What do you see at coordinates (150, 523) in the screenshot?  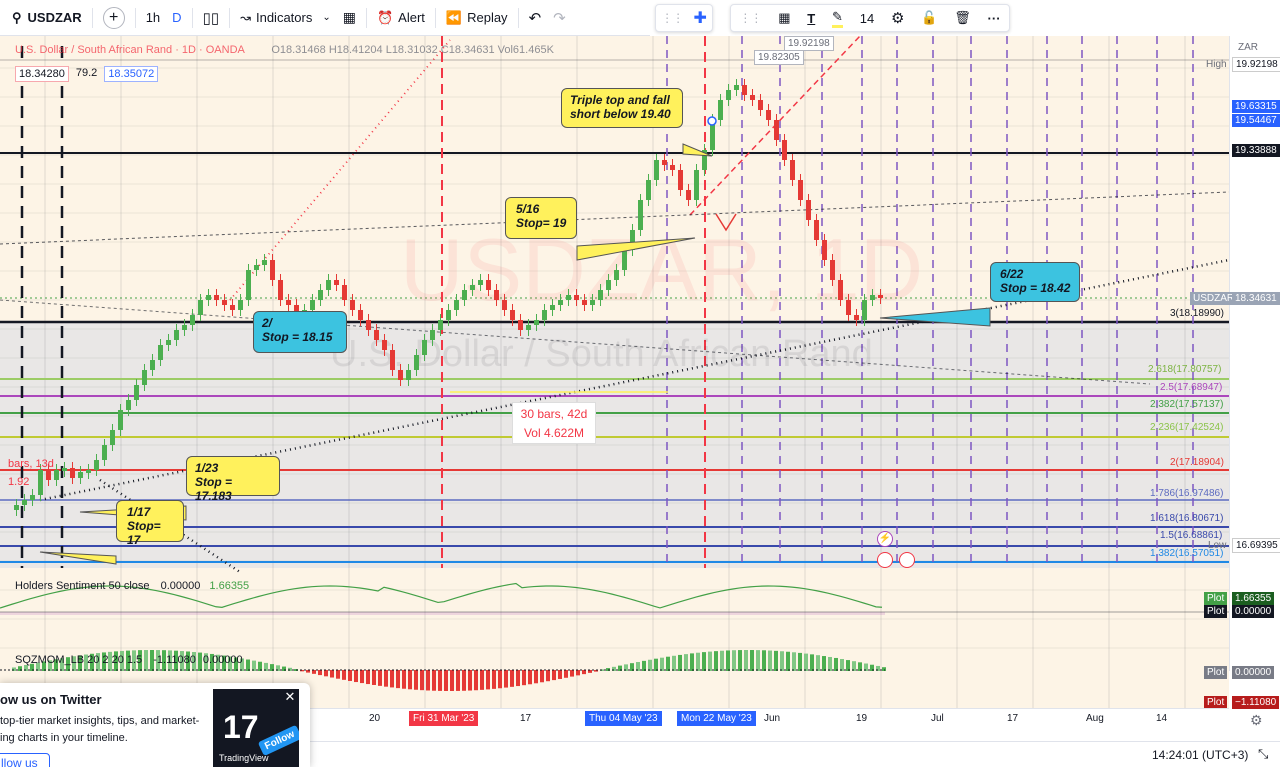 I see `callout-1-17: 1/17 Stop= 17` at bounding box center [150, 523].